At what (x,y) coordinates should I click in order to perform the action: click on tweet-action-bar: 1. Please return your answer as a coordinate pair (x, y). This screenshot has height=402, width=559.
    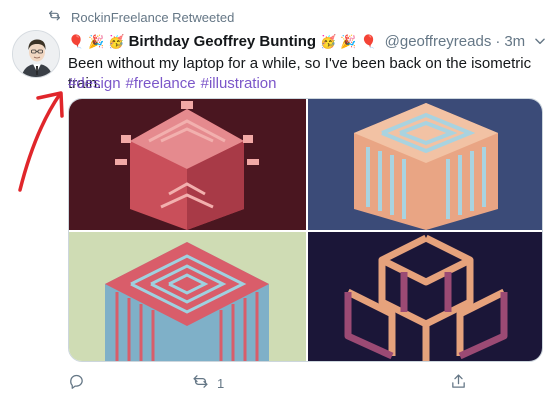
    Looking at the image, I should click on (273, 383).